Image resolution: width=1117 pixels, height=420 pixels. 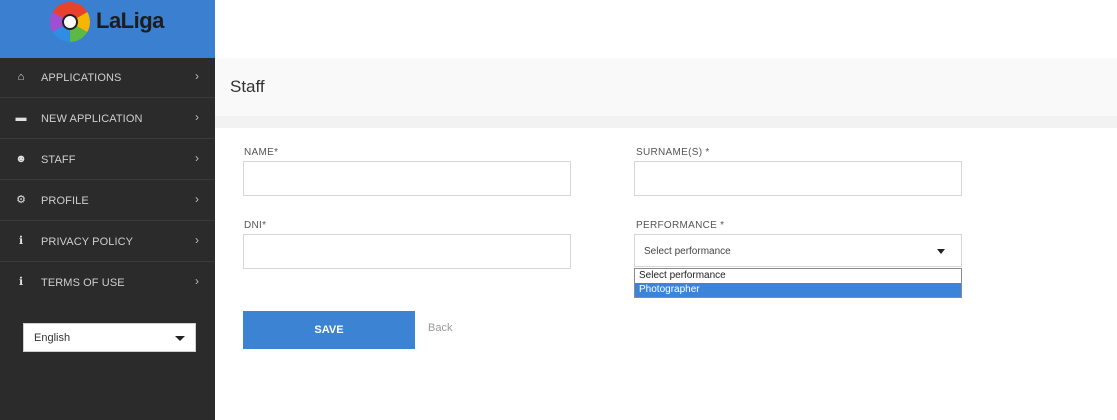 I want to click on sidebar-item-privacy-policy: ℹ PRIVACY POLICY ›, so click(x=107, y=242).